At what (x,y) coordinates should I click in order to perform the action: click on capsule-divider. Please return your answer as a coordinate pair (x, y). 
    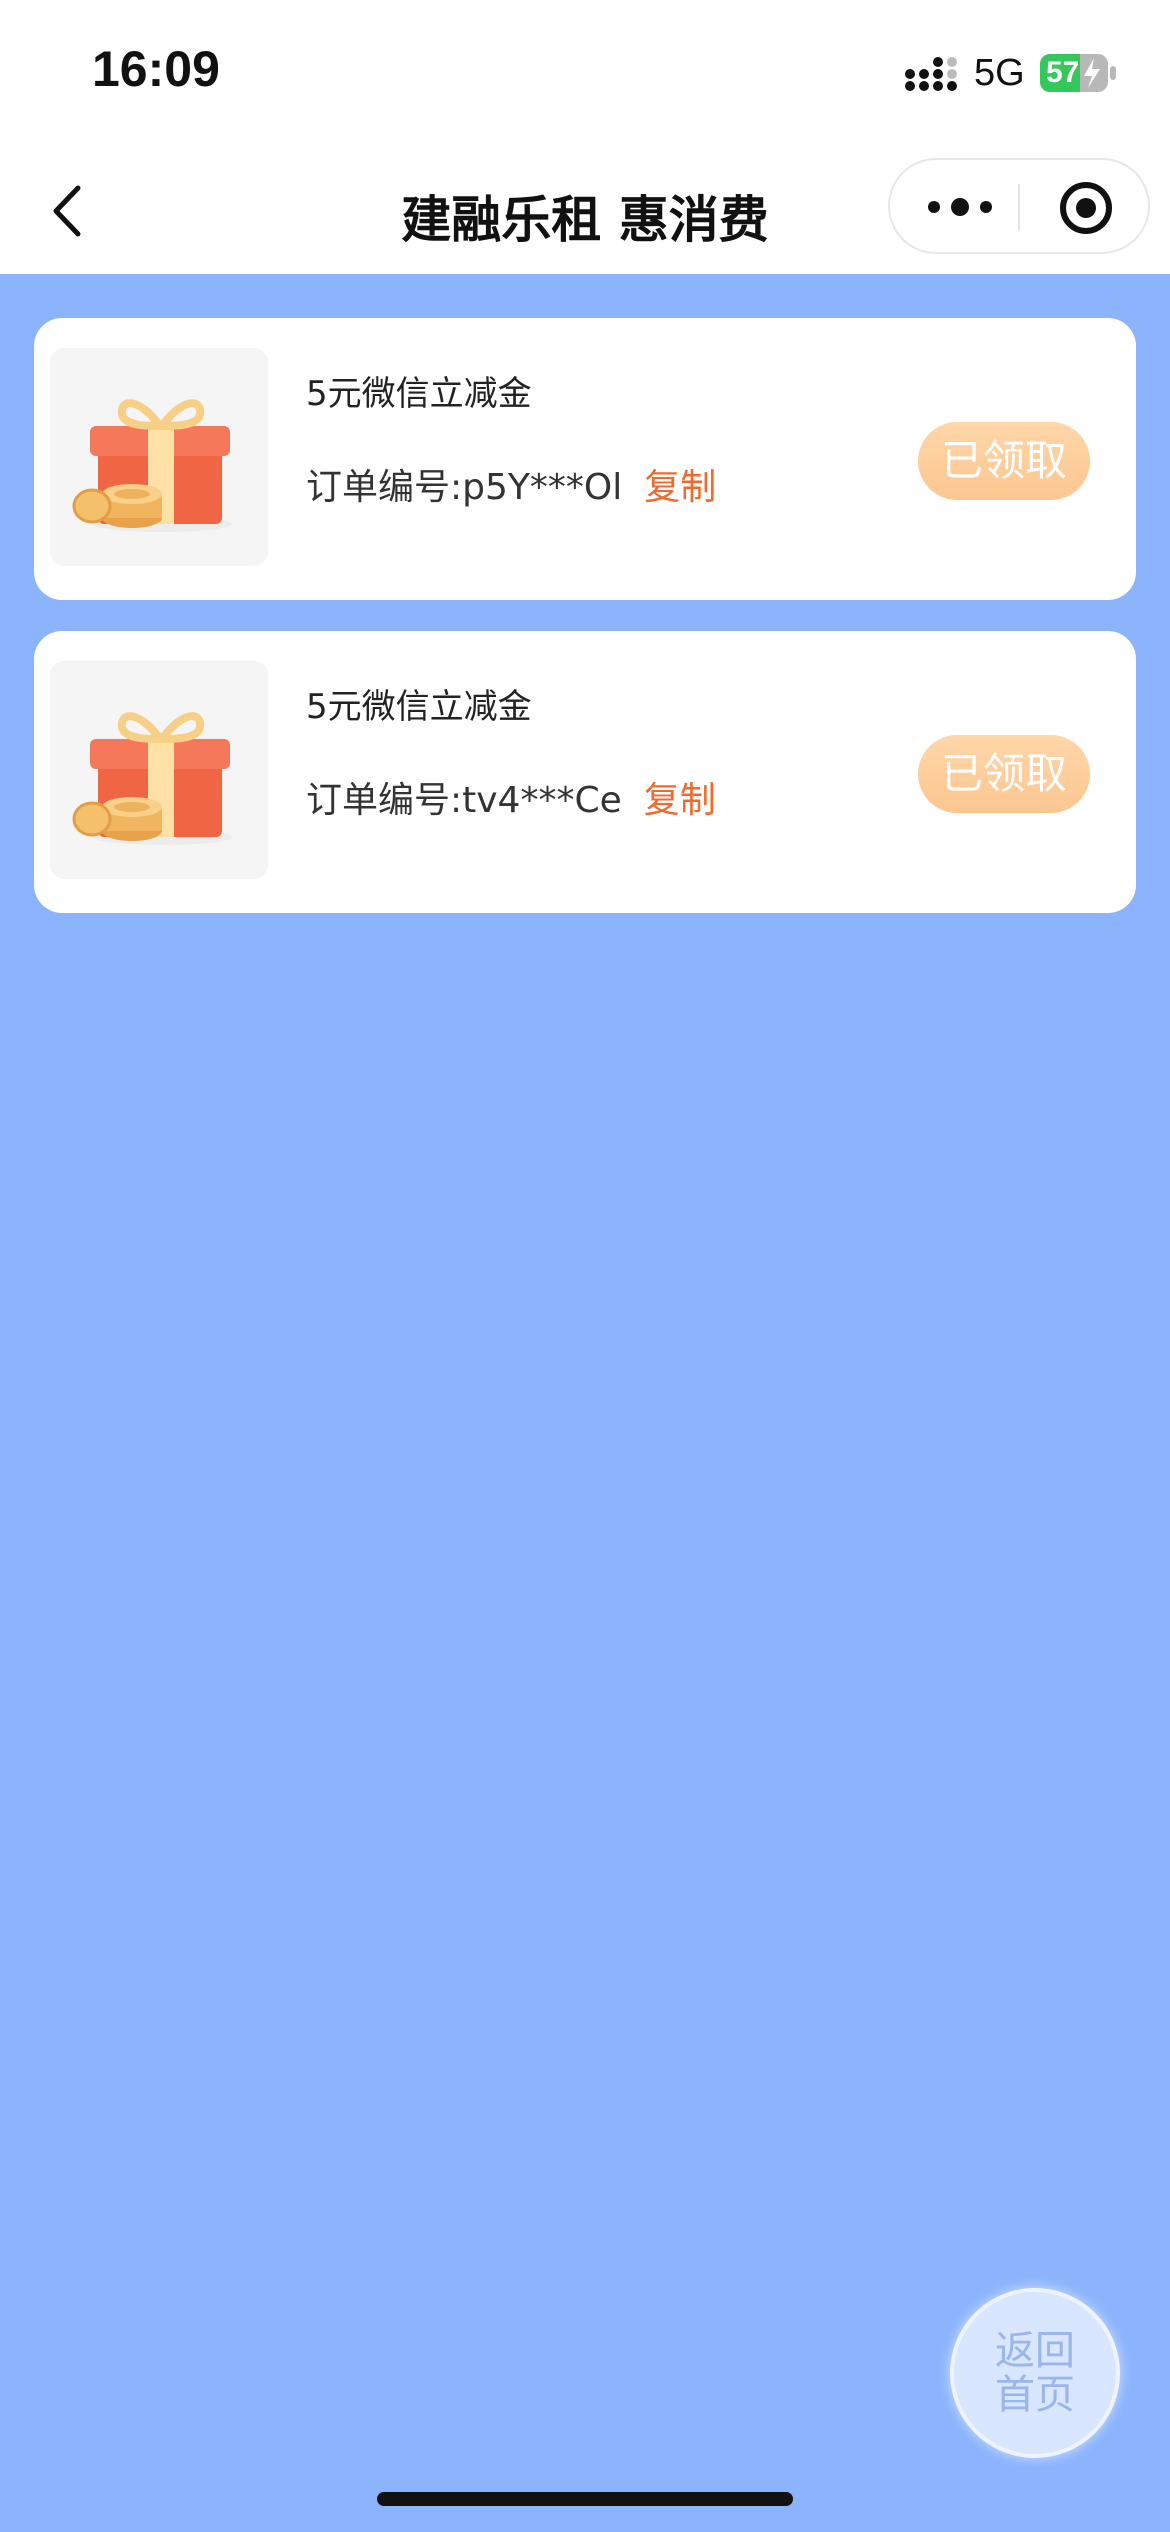
    Looking at the image, I should click on (1019, 207).